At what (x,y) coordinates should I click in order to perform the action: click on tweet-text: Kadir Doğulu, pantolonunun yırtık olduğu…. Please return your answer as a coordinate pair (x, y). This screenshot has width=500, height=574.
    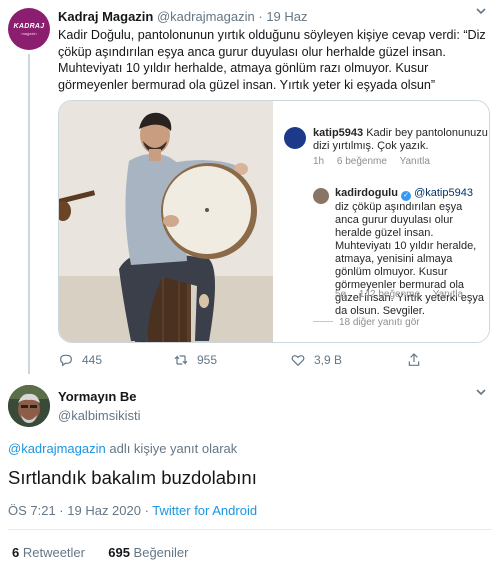
    Looking at the image, I should click on (272, 60).